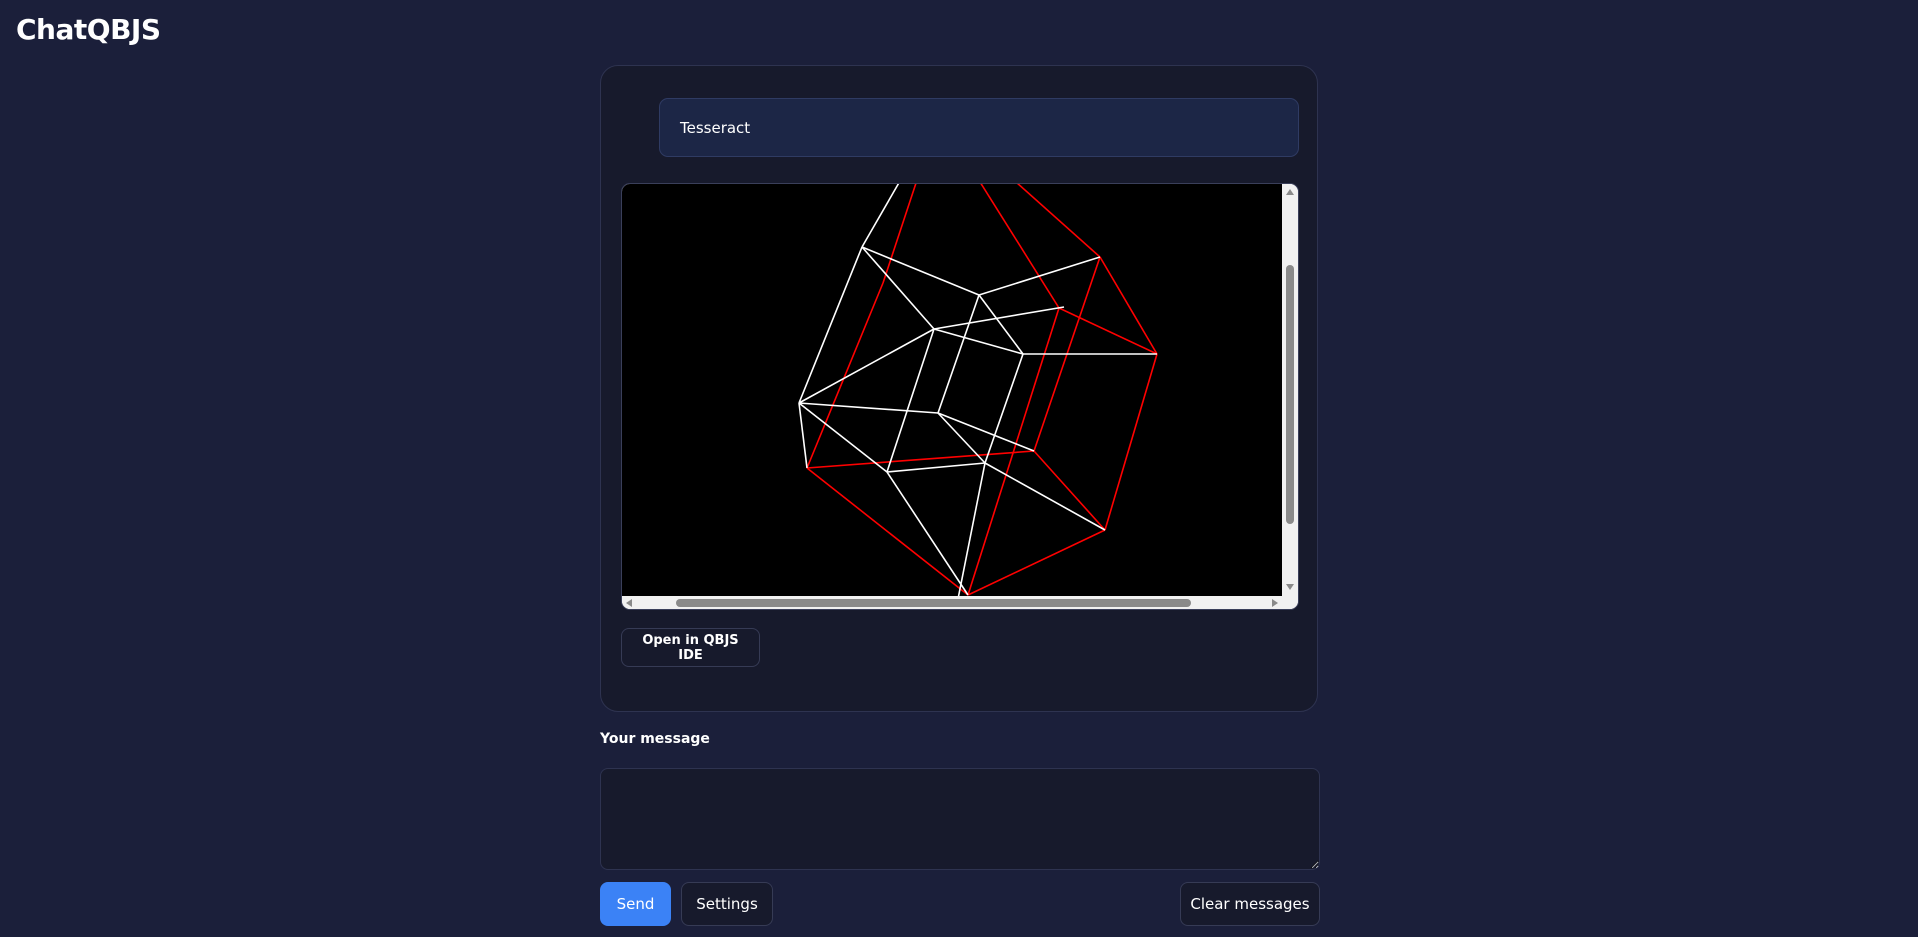  I want to click on message-label: Your message, so click(655, 739).